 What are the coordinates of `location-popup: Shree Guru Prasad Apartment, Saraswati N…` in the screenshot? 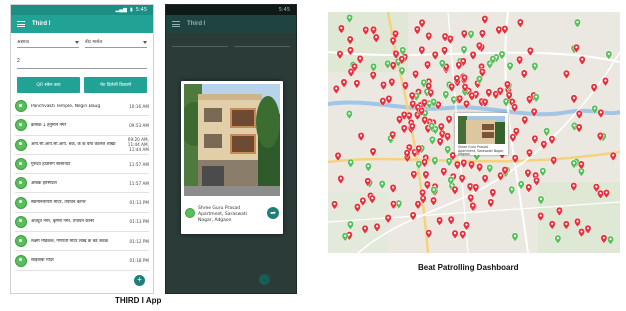 It's located at (232, 157).